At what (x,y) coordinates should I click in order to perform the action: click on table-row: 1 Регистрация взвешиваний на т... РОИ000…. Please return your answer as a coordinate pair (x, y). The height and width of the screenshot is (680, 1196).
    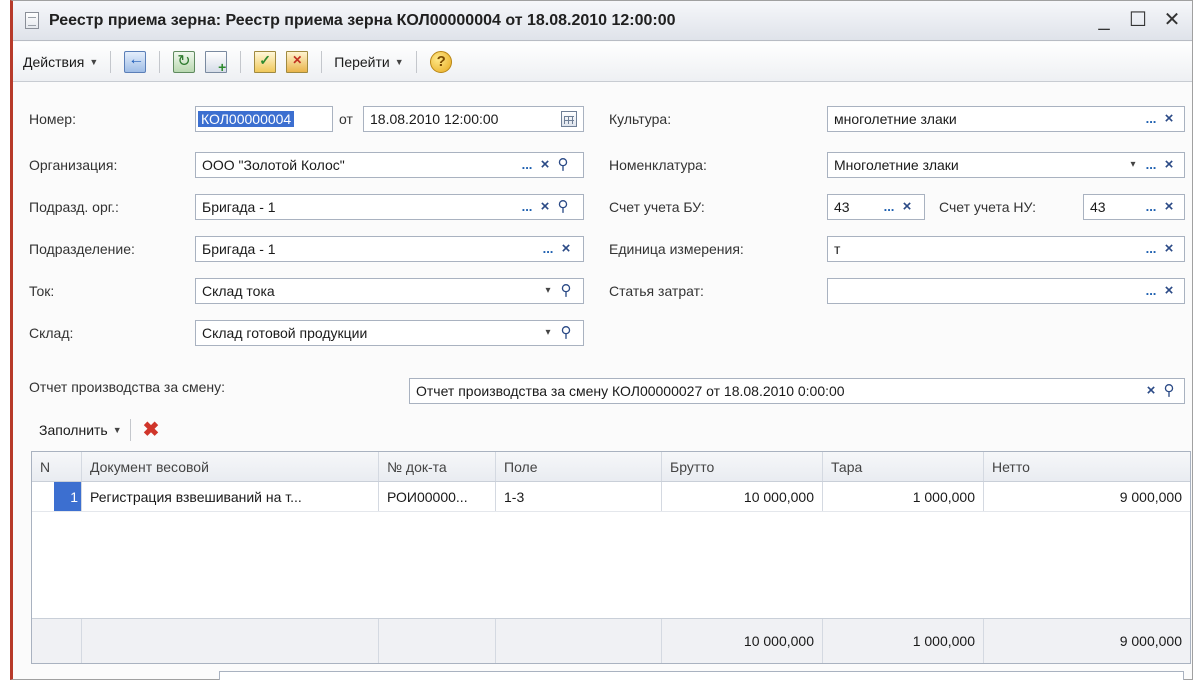
    Looking at the image, I should click on (611, 497).